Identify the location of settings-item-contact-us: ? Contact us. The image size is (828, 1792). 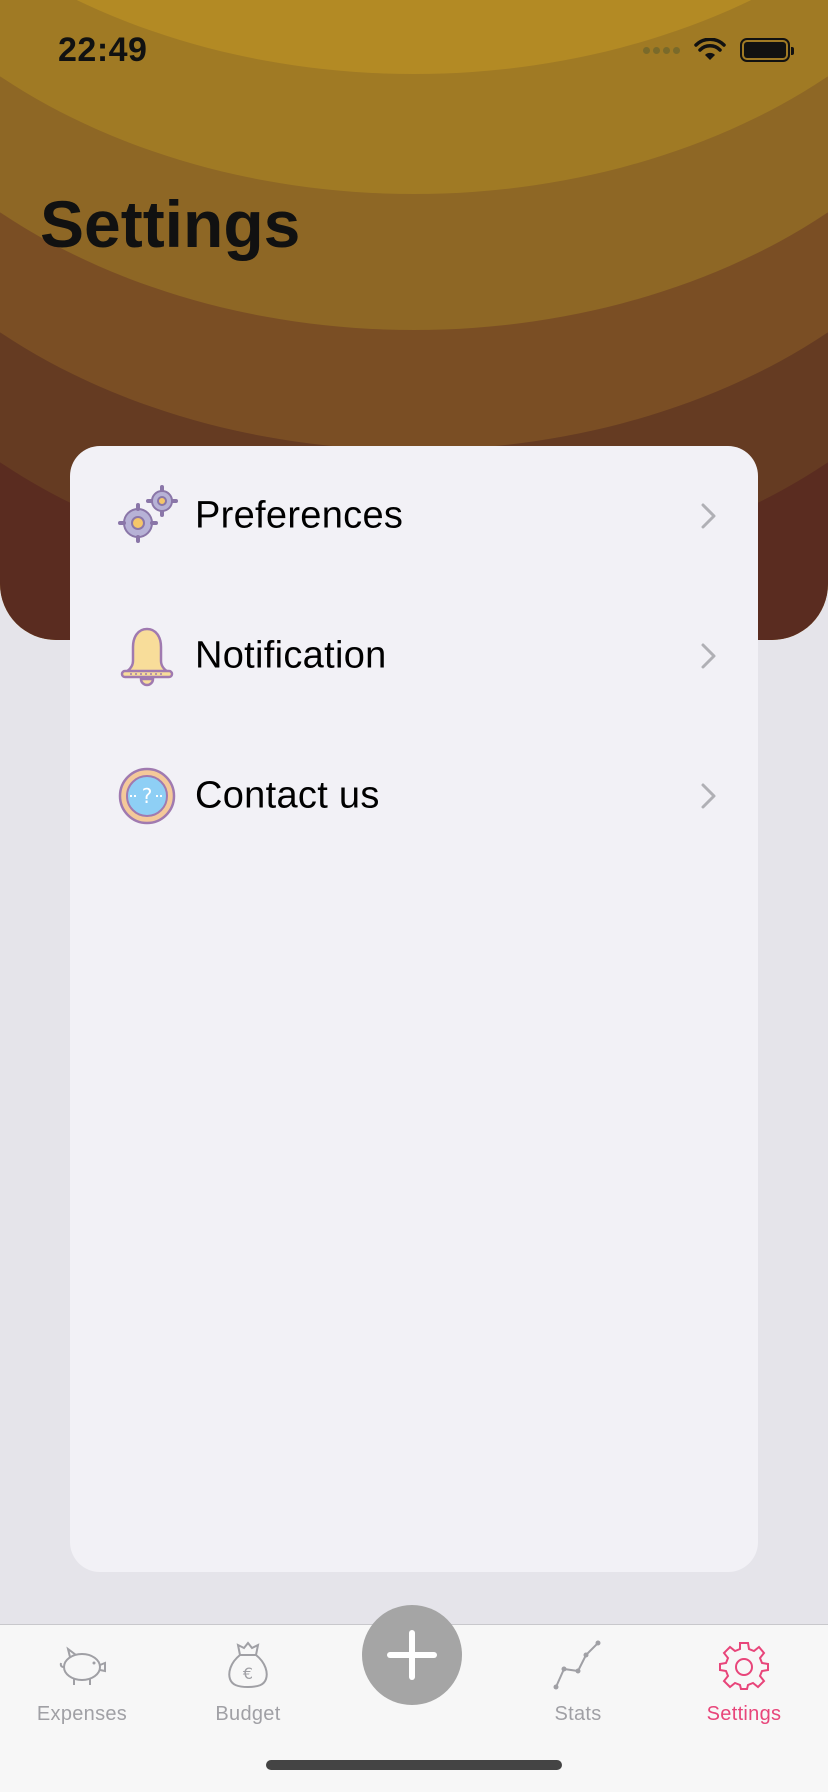
(414, 796).